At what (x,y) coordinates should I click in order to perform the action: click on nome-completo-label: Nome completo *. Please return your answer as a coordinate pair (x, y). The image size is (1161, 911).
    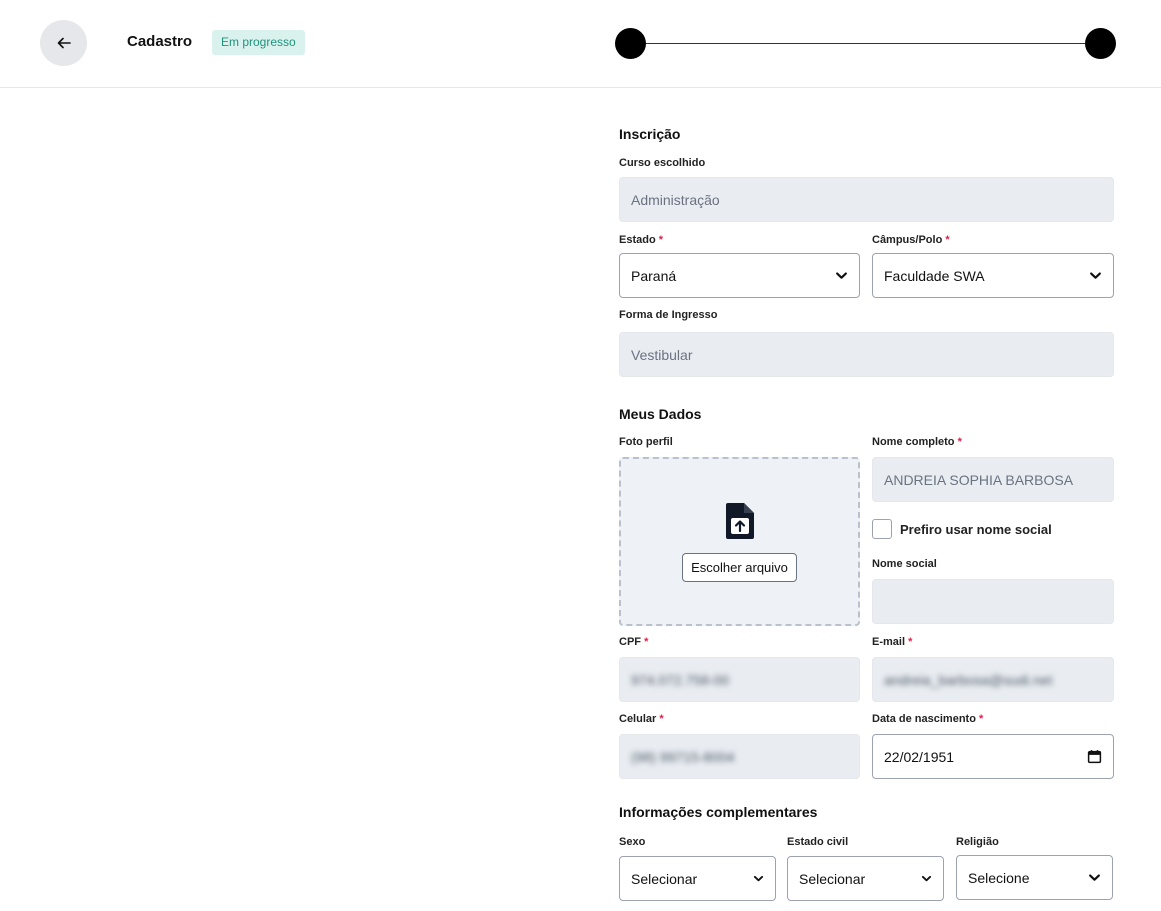
    Looking at the image, I should click on (917, 442).